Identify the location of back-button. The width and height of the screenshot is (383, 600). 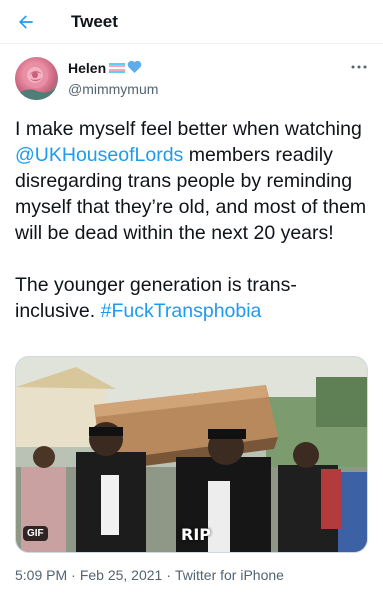
(26, 22).